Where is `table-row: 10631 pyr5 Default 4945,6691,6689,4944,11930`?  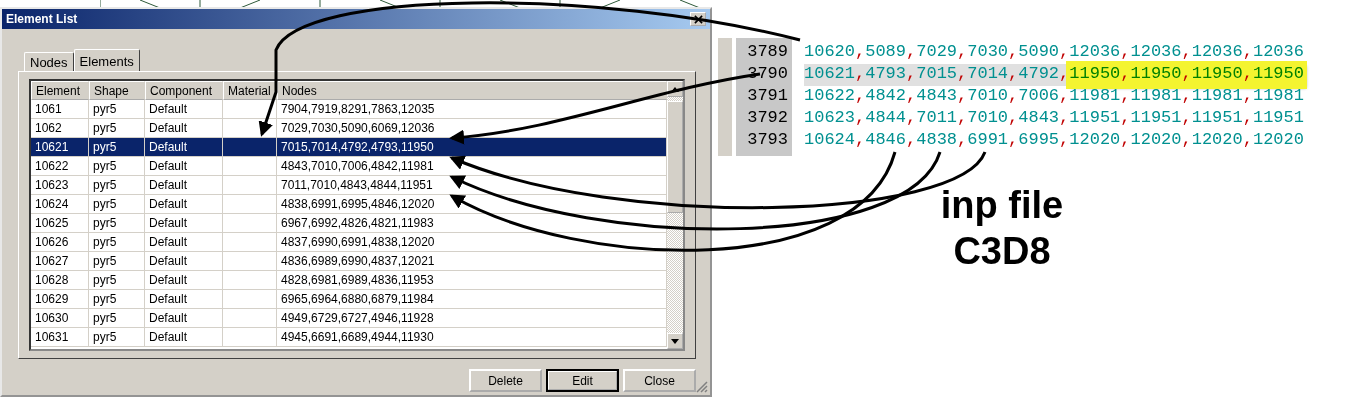
table-row: 10631 pyr5 Default 4945,6691,6689,4944,11930 is located at coordinates (349, 337).